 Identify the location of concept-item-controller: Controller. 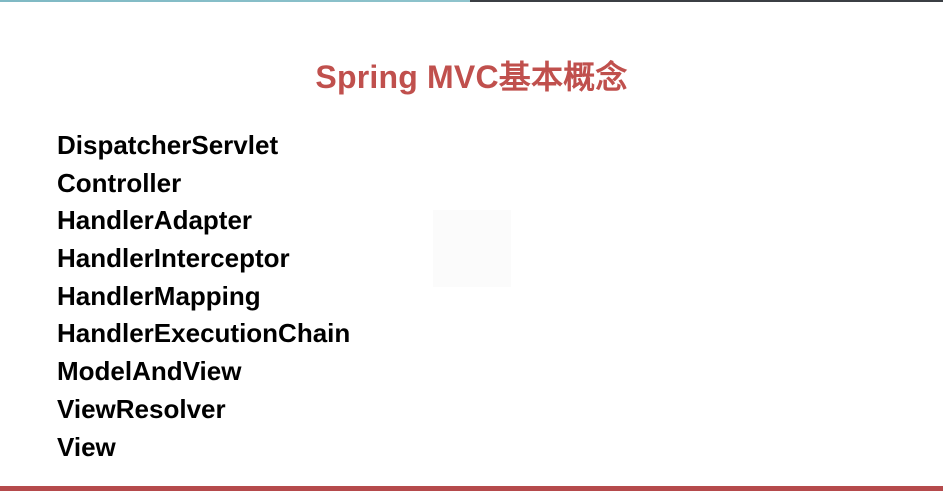
(119, 182).